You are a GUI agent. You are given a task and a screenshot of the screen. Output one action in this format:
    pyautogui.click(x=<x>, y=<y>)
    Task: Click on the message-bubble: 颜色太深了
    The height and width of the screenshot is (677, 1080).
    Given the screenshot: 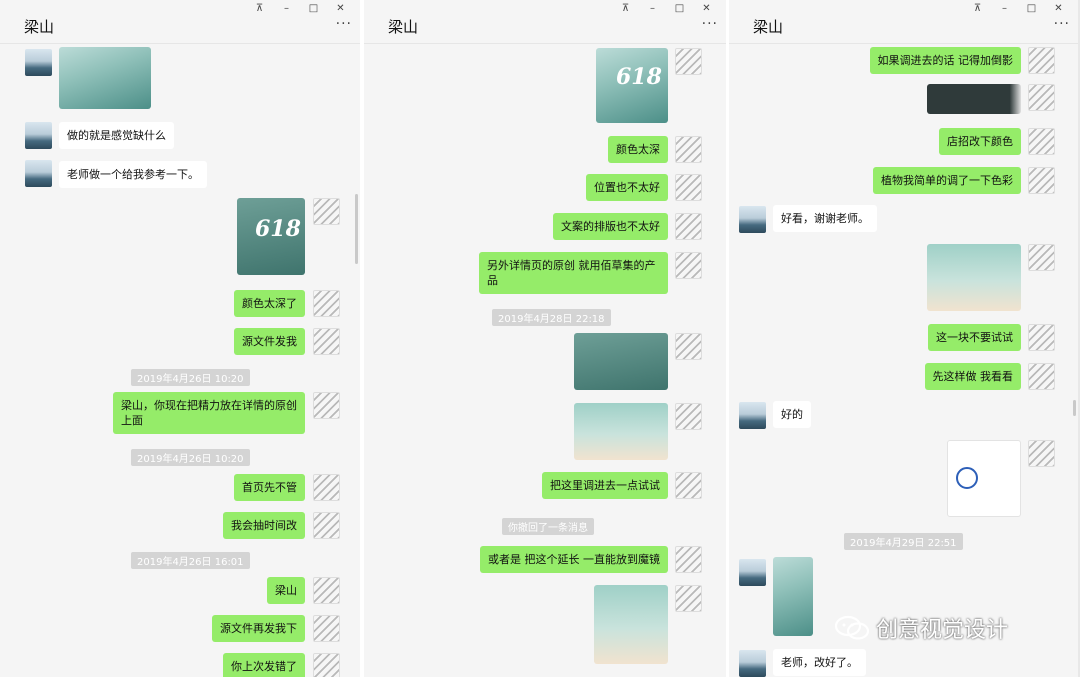 What is the action you would take?
    pyautogui.click(x=269, y=303)
    